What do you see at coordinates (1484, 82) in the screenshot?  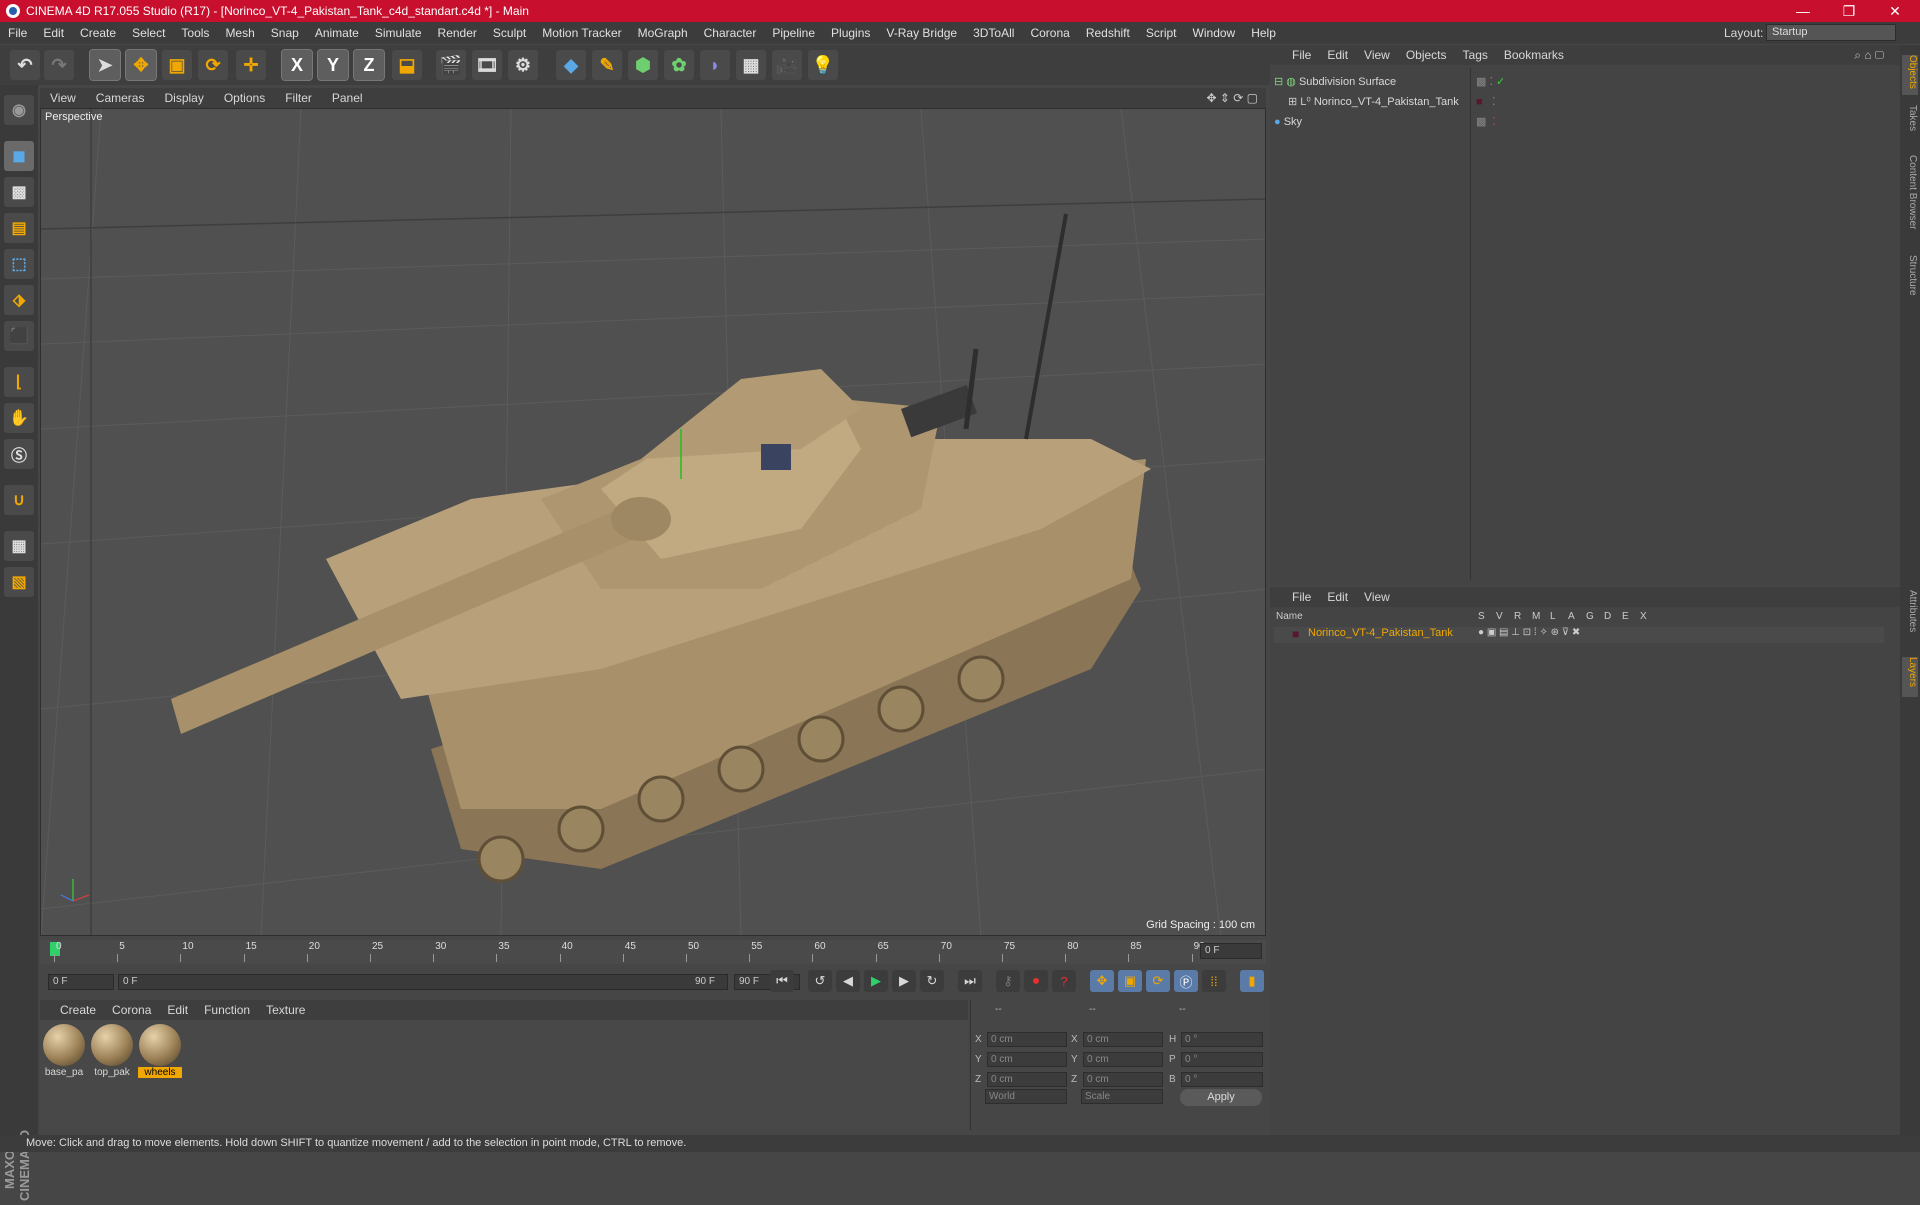 I see `visibility-dots-icon: ▩ ⁚` at bounding box center [1484, 82].